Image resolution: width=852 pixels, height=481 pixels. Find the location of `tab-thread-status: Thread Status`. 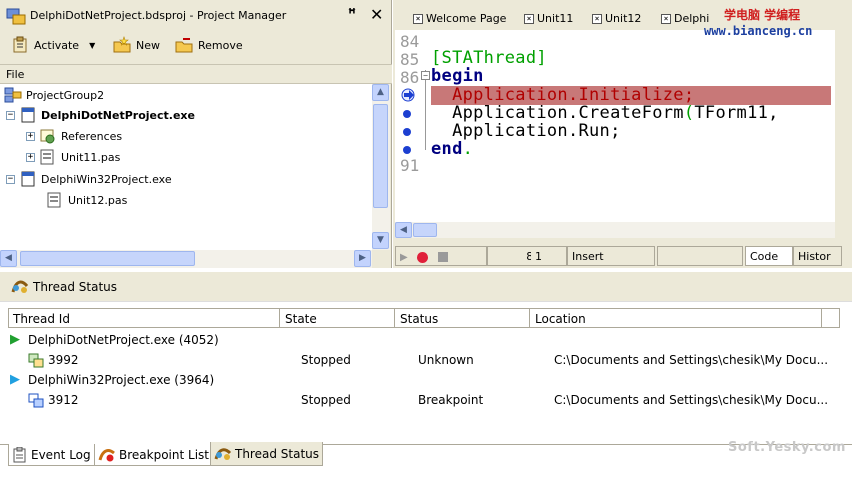

tab-thread-status: Thread Status is located at coordinates (267, 454).